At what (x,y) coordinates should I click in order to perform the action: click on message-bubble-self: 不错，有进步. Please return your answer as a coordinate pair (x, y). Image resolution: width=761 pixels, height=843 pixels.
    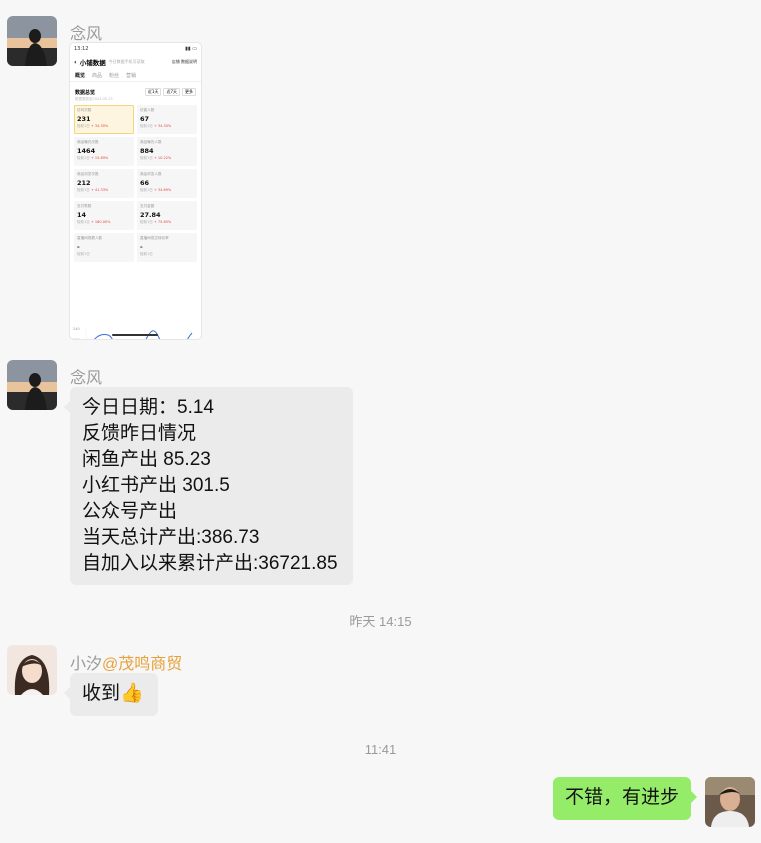
    Looking at the image, I should click on (625, 798).